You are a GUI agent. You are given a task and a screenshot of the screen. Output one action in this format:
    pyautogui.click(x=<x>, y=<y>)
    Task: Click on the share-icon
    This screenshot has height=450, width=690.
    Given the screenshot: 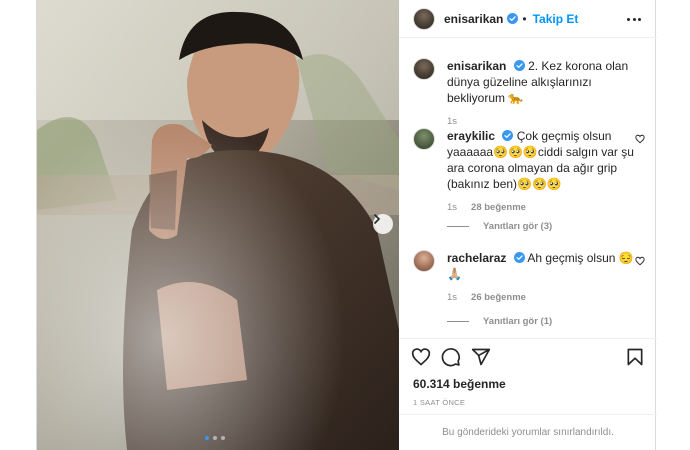 What is the action you would take?
    pyautogui.click(x=481, y=357)
    